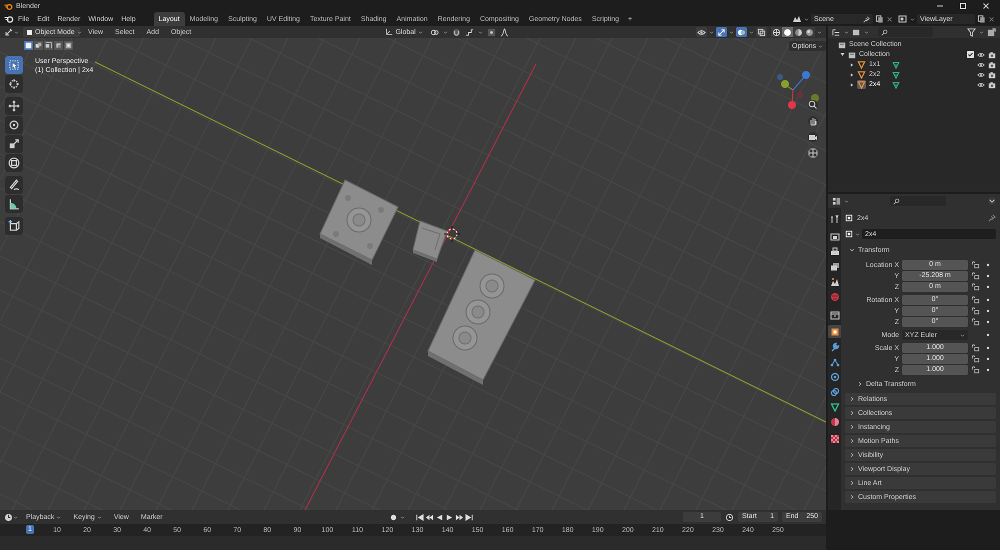 The image size is (1000, 550). I want to click on pivot-icon, so click(434, 32).